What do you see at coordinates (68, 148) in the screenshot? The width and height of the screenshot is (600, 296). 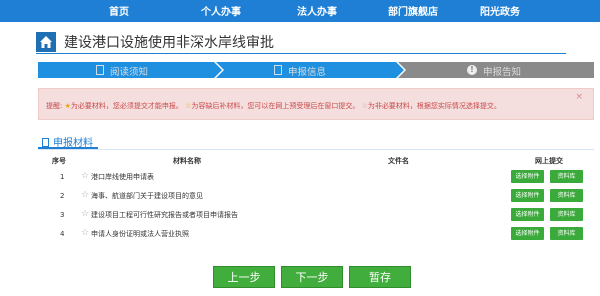 I see `section-tab-underline` at bounding box center [68, 148].